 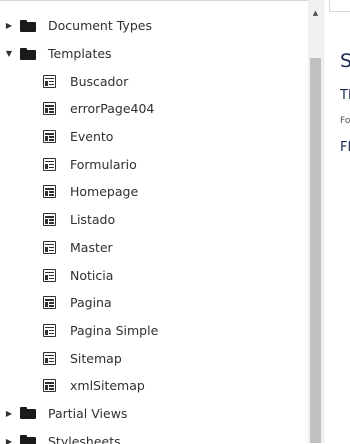 I want to click on editor-panel: S Tl Fo Fl, so click(x=340, y=221).